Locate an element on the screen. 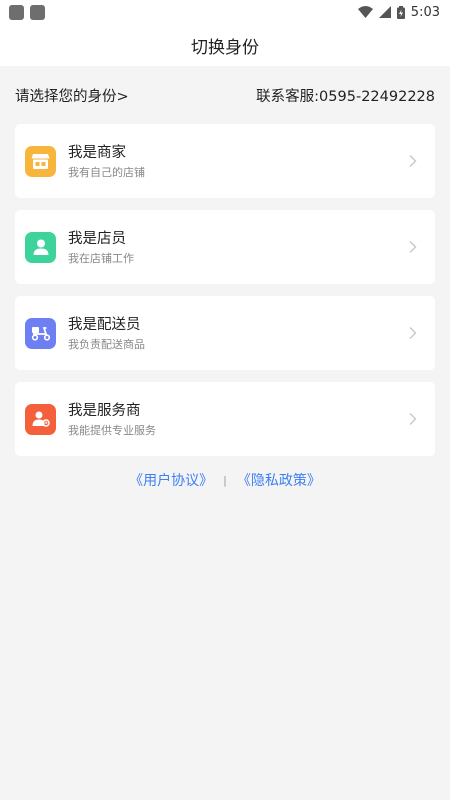  role-title: 我是服务商 is located at coordinates (104, 410).